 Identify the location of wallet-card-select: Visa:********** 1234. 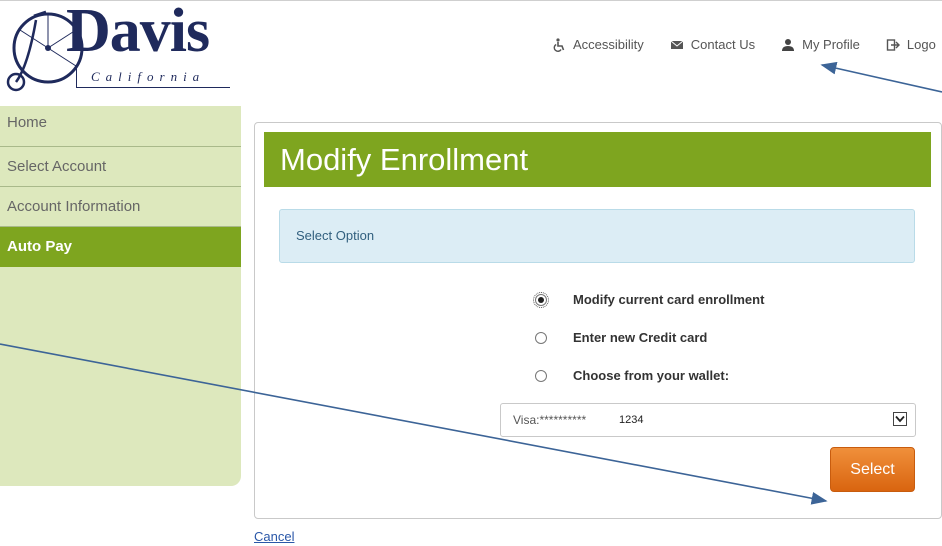
(708, 420).